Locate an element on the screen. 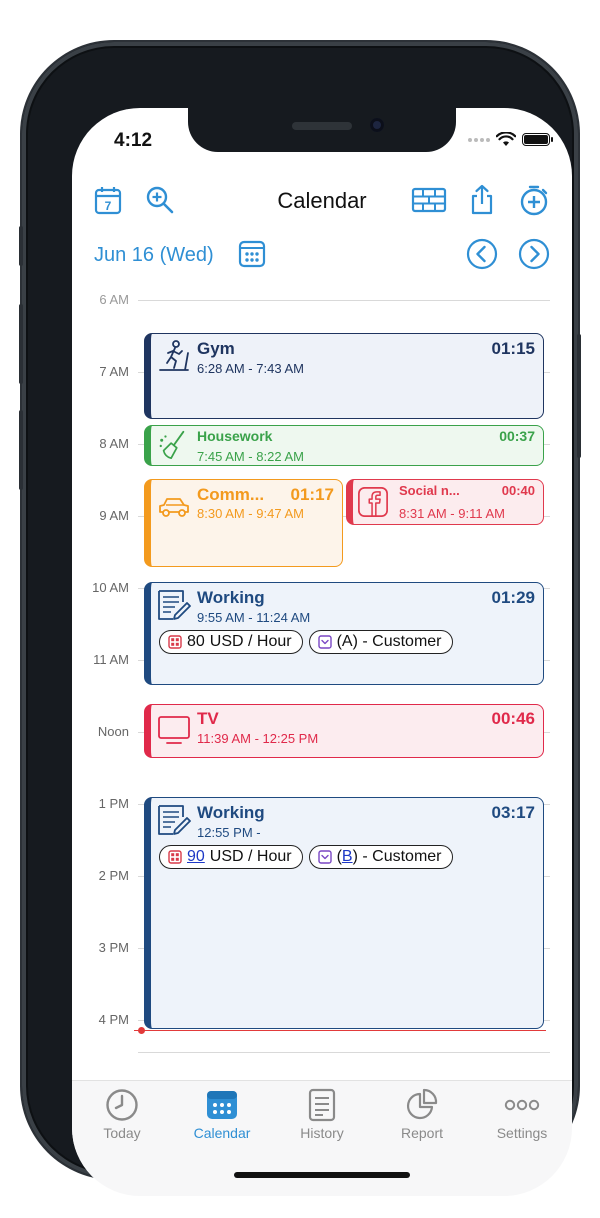 Image resolution: width=600 pixels, height=1218 pixels. client-chip: (B) - Customer is located at coordinates (380, 857).